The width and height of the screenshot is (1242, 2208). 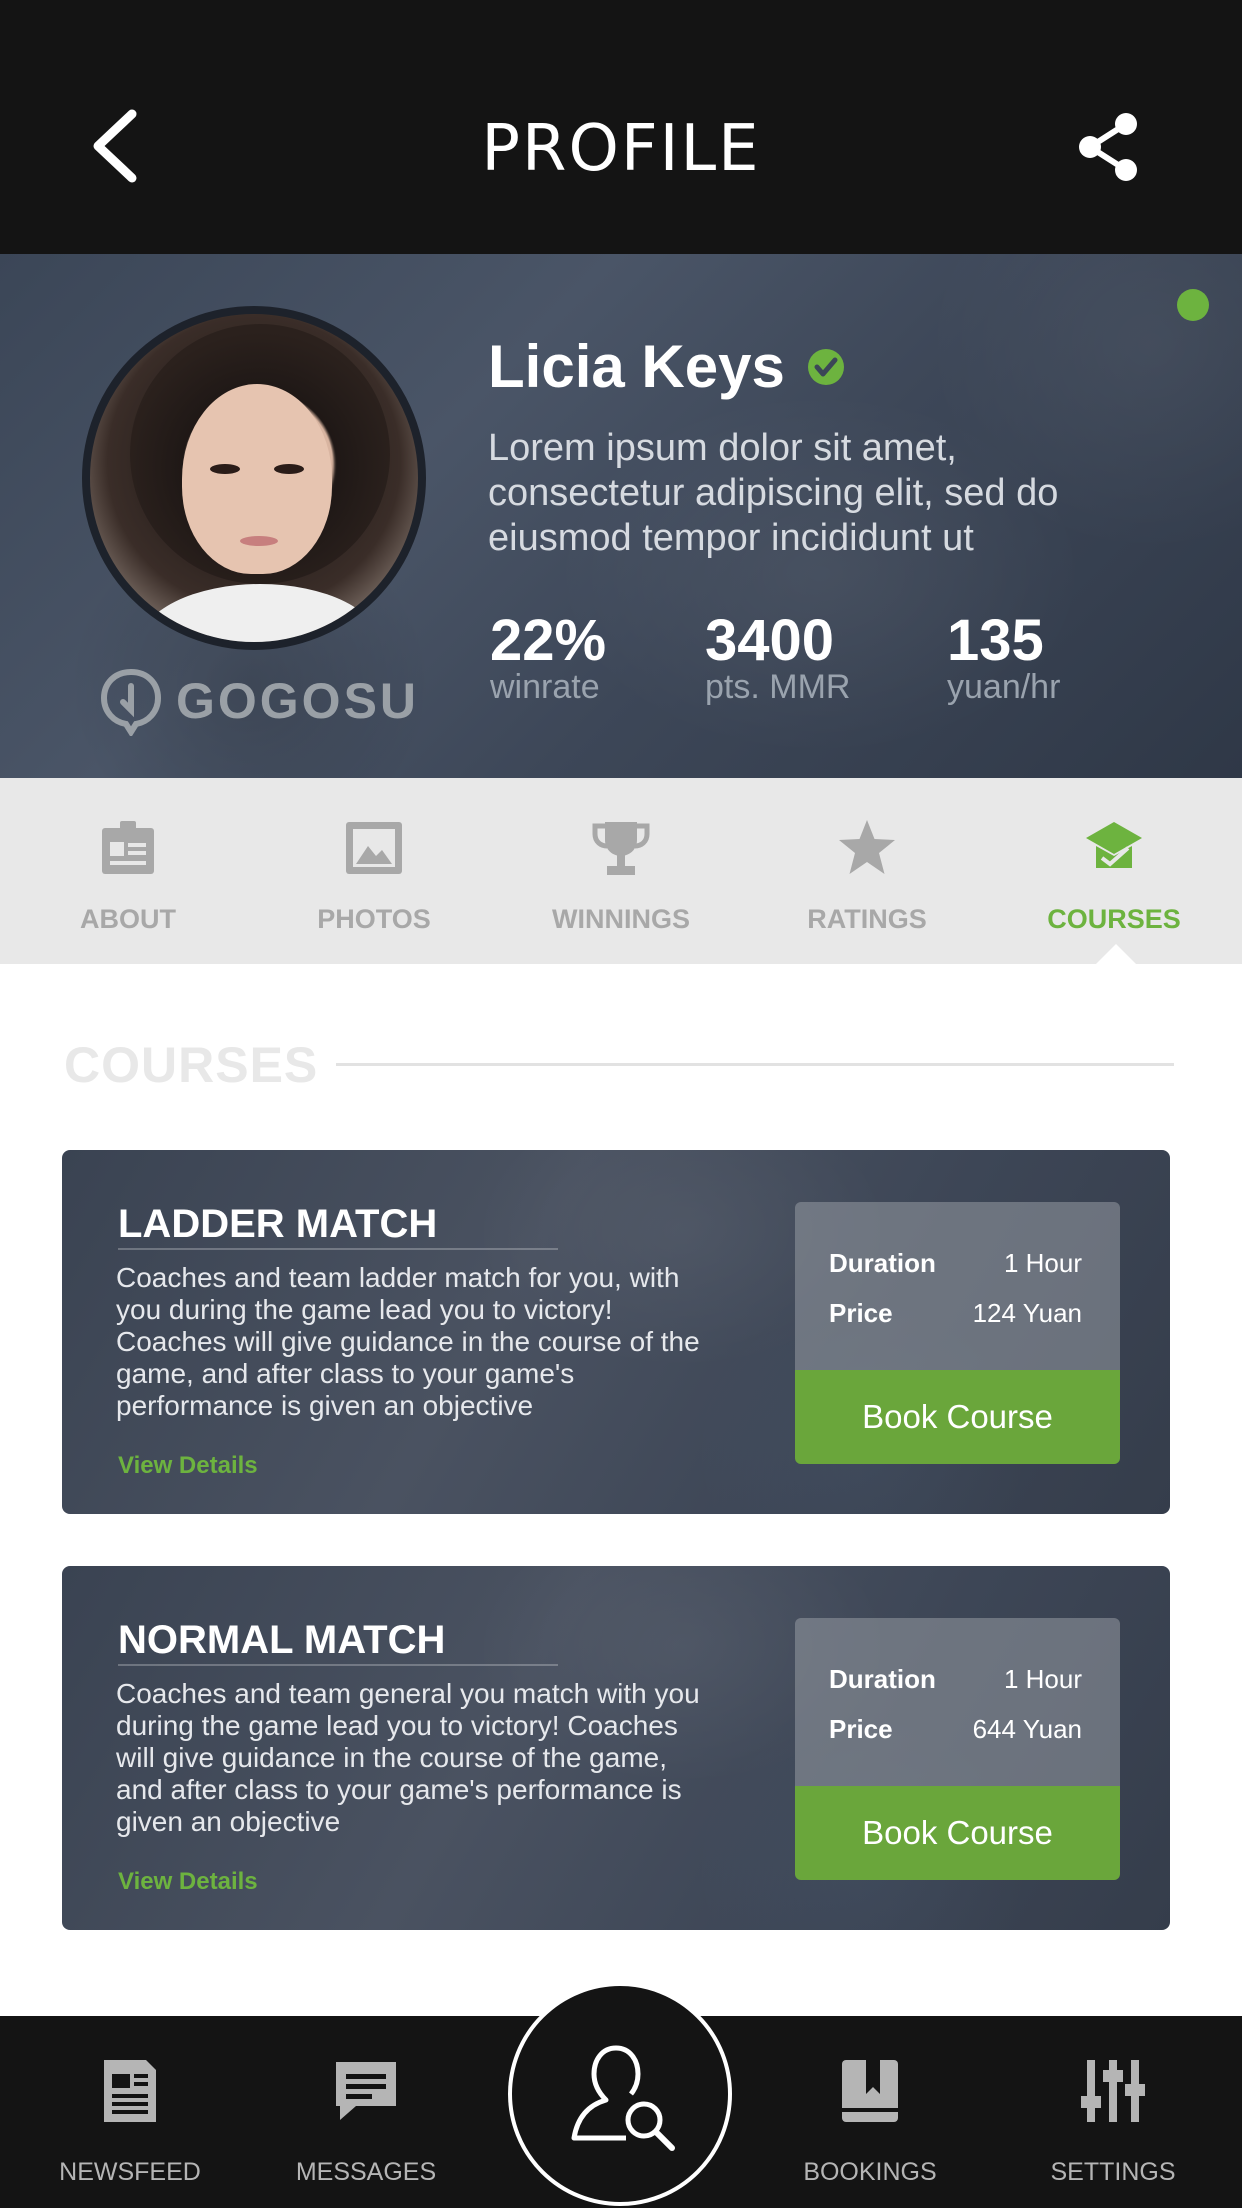 I want to click on stat-value: 3400, so click(x=770, y=640).